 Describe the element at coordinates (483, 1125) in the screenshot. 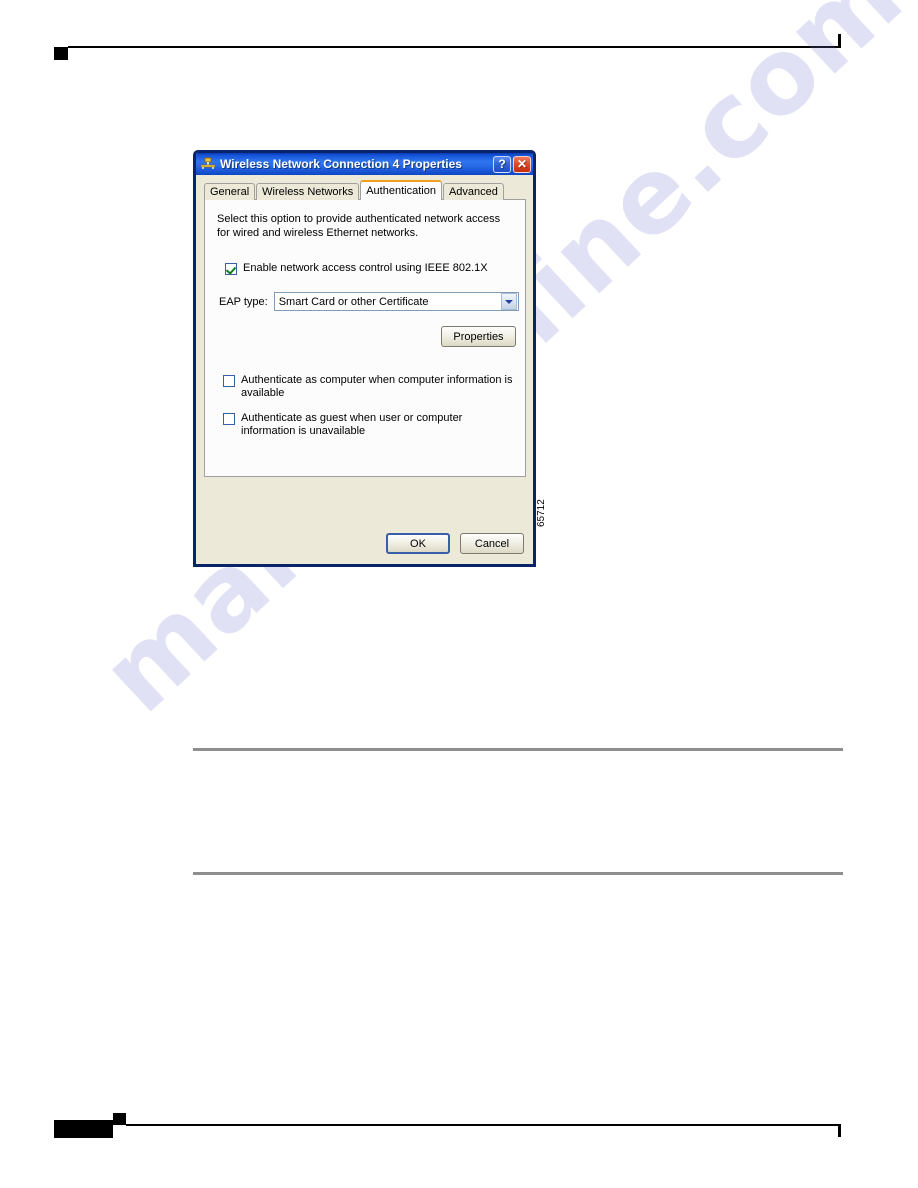

I see `footer-rule` at that location.